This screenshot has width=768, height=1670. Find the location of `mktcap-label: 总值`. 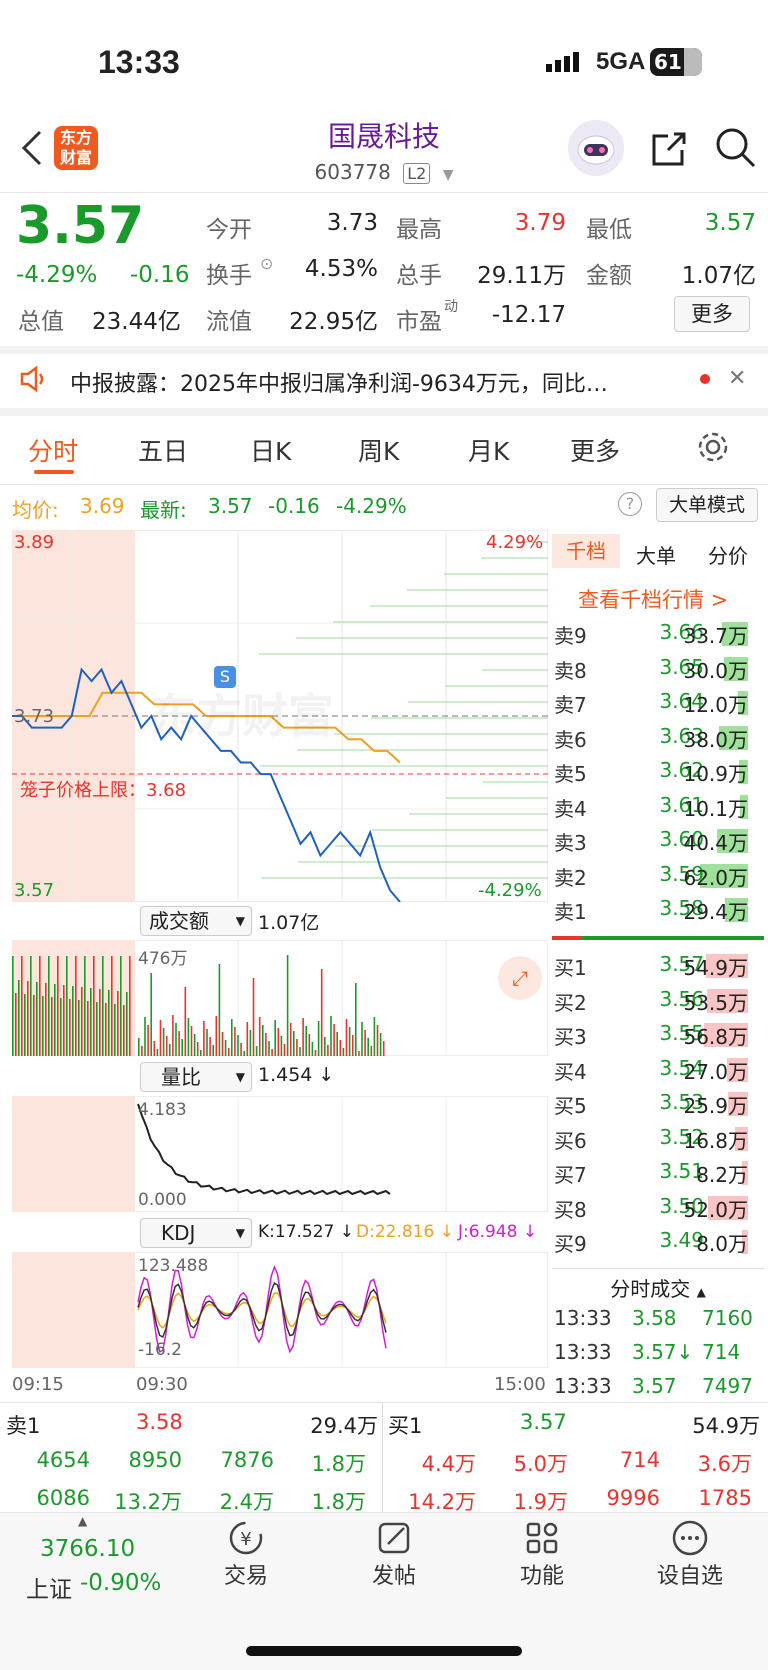

mktcap-label: 总值 is located at coordinates (41, 322).